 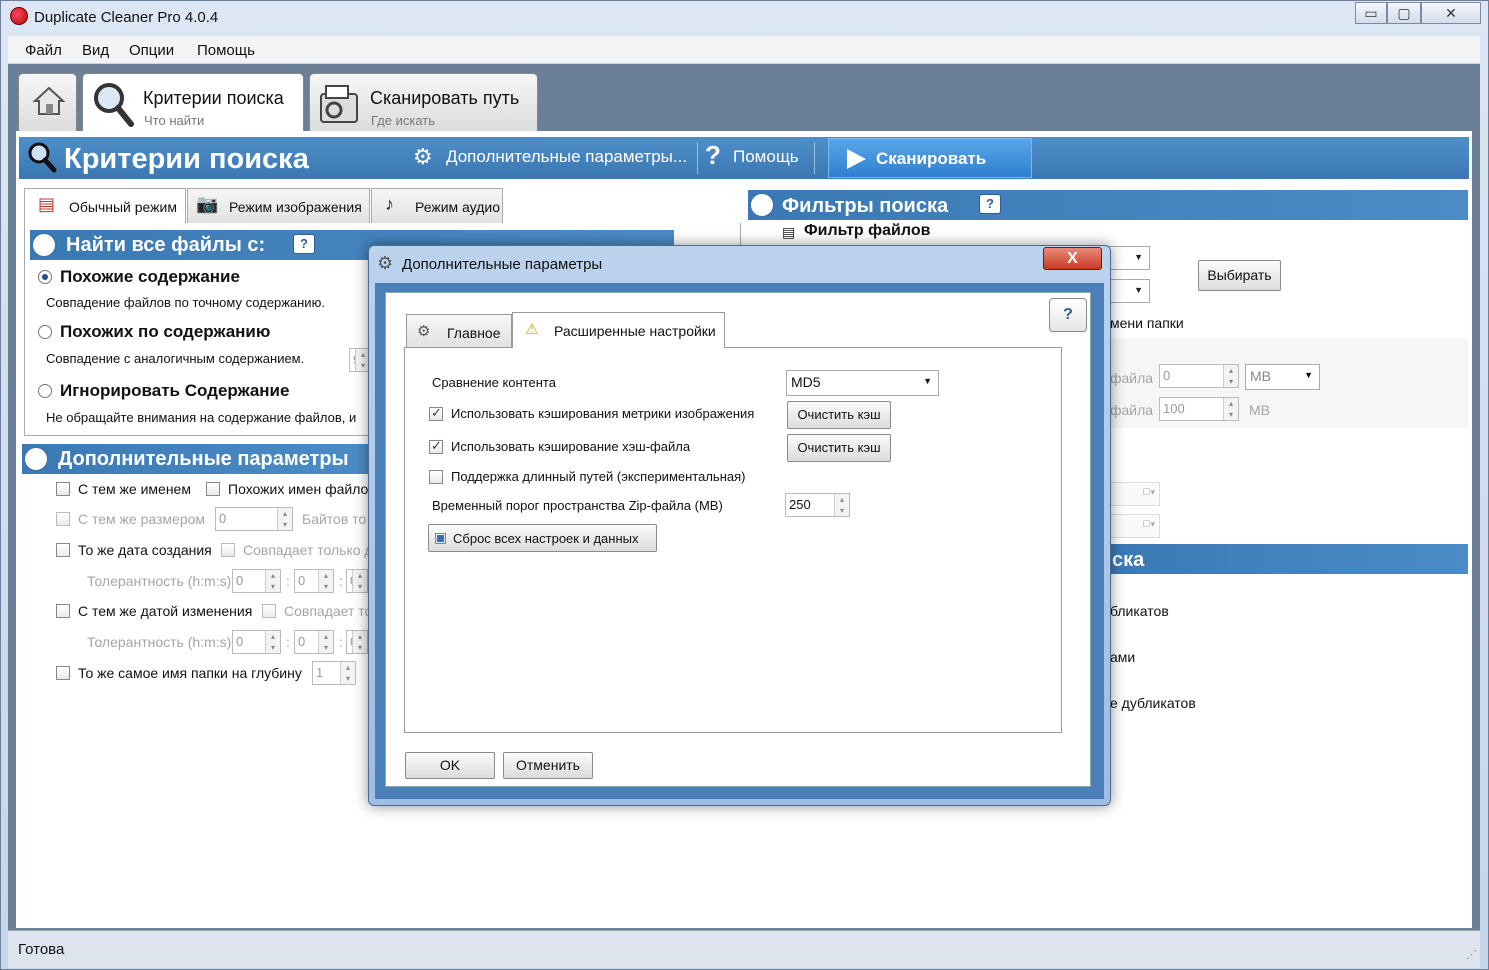 What do you see at coordinates (95, 50) in the screenshot?
I see `menu-view: Вид` at bounding box center [95, 50].